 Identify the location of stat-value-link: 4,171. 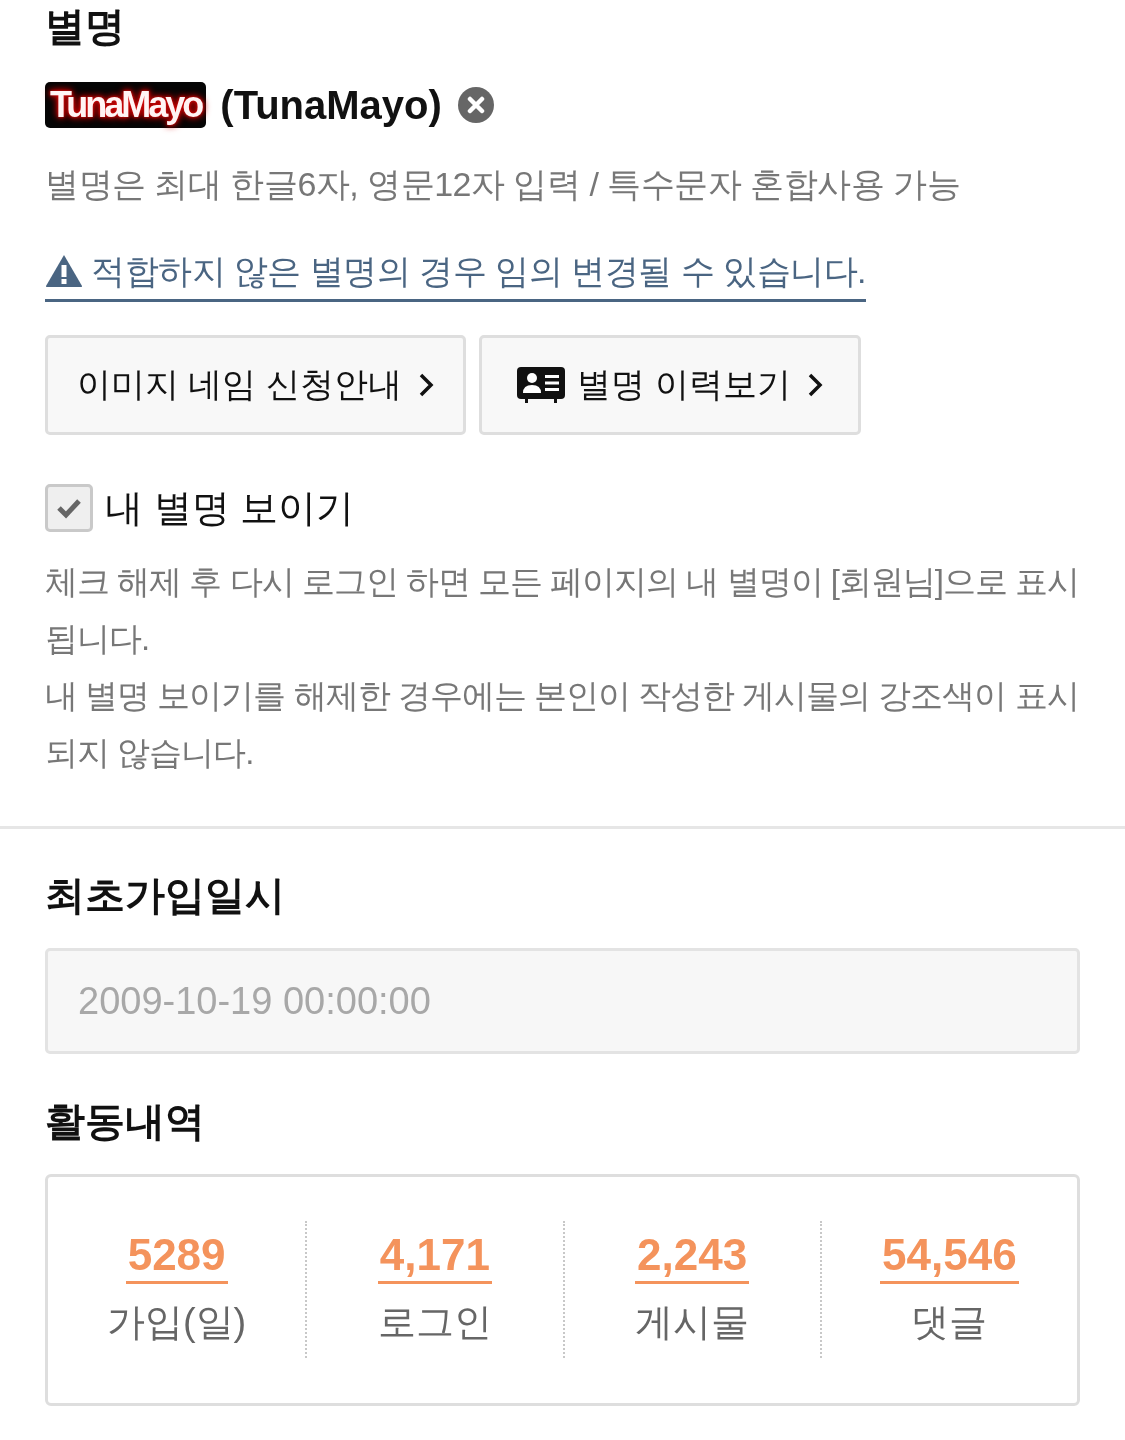
(434, 1257).